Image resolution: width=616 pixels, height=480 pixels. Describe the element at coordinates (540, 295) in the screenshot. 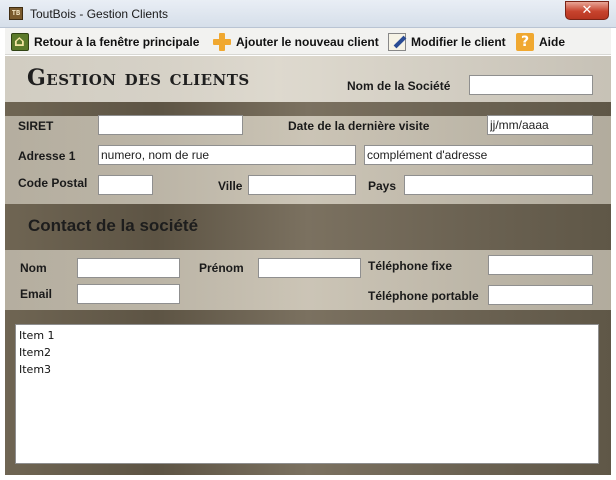

I see `mobile-field` at that location.